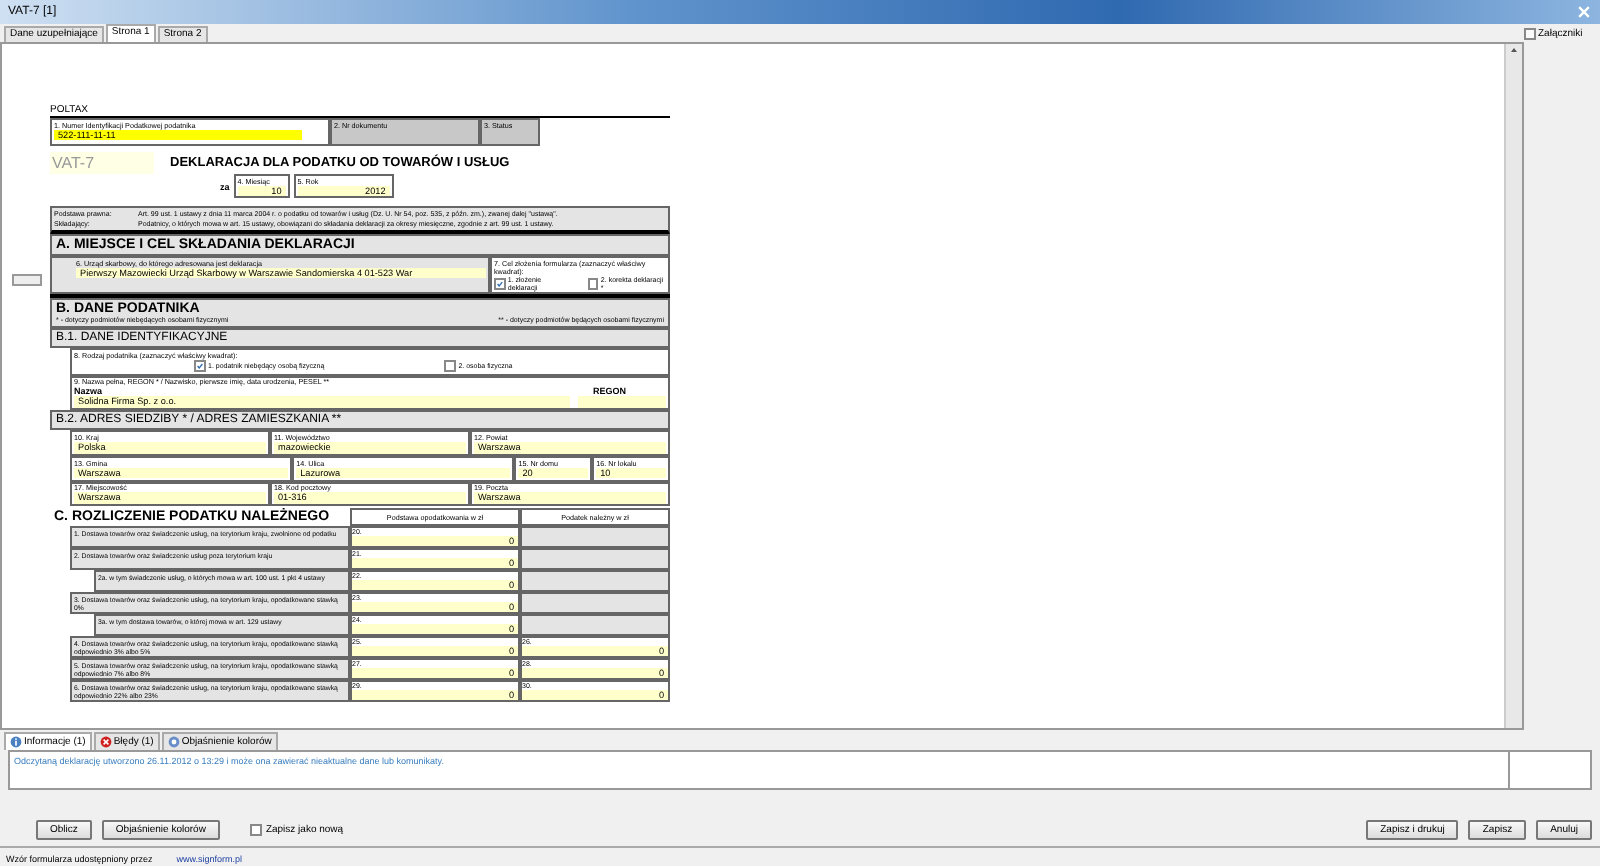 This screenshot has height=866, width=1600. Describe the element at coordinates (1530, 34) in the screenshot. I see `toggle-button` at that location.